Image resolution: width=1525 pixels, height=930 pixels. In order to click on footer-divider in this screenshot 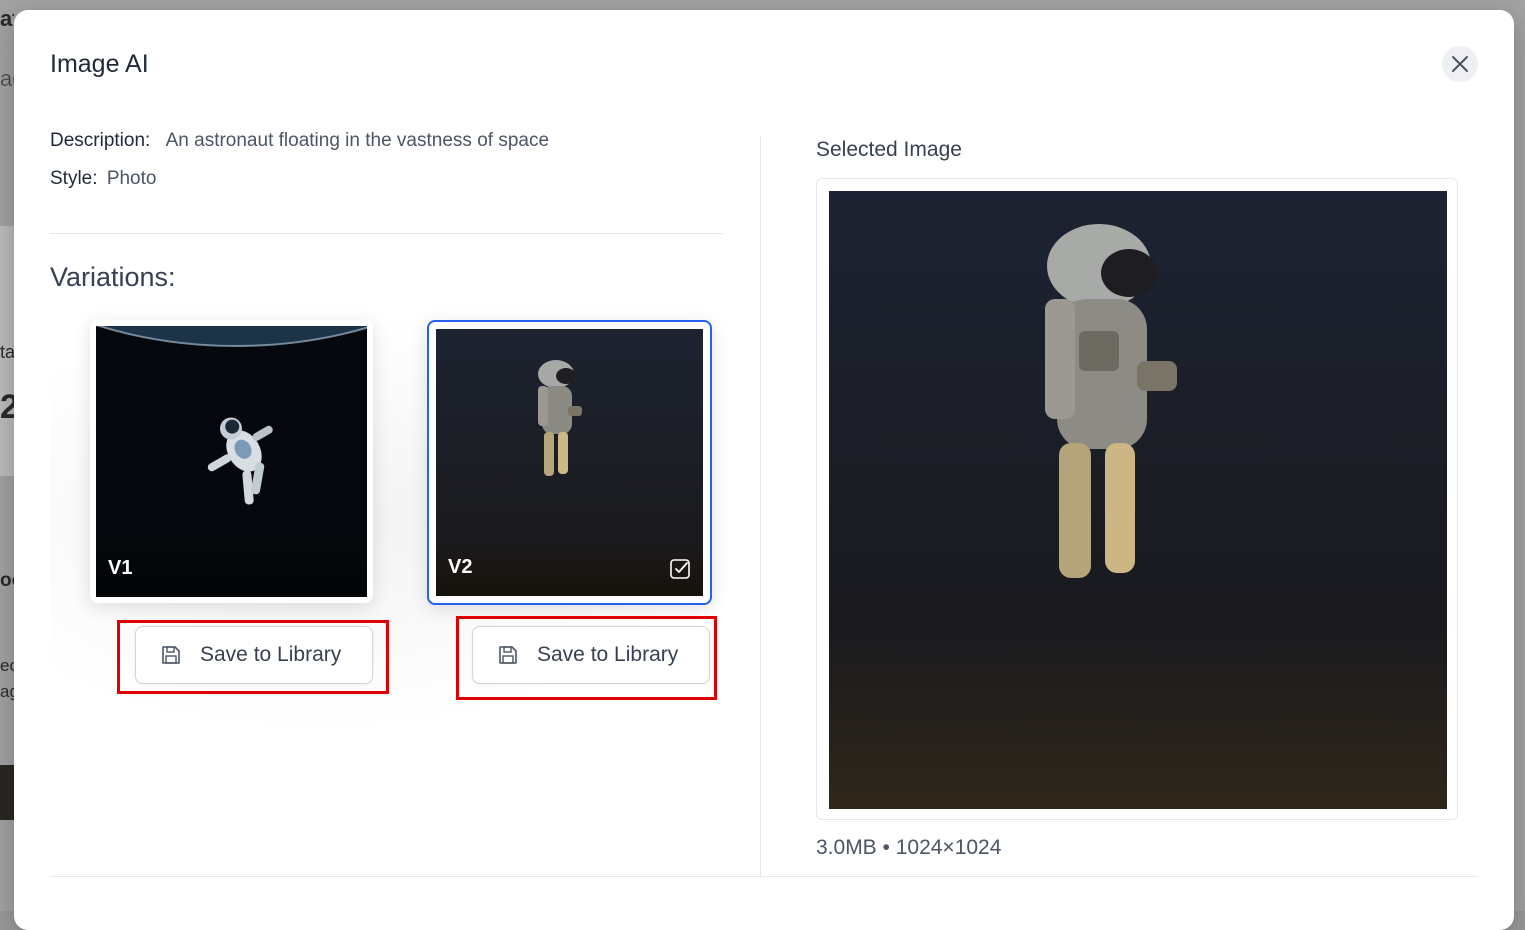, I will do `click(764, 876)`.